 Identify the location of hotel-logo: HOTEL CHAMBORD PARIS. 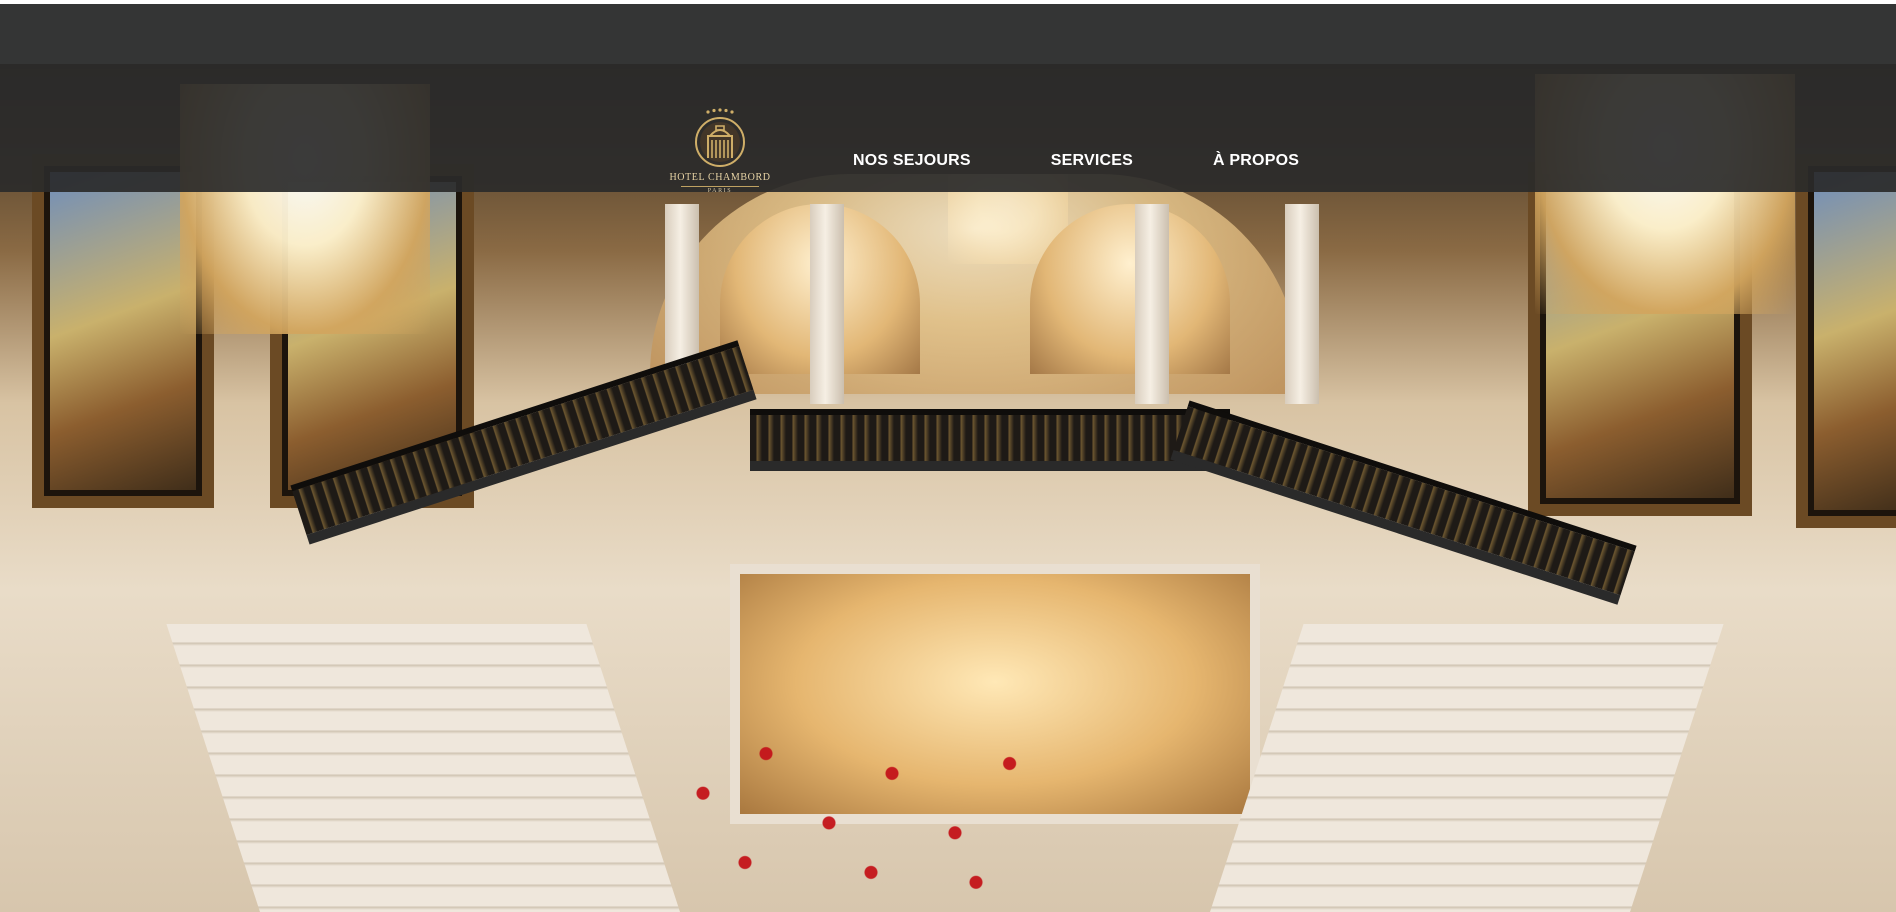
(720, 161).